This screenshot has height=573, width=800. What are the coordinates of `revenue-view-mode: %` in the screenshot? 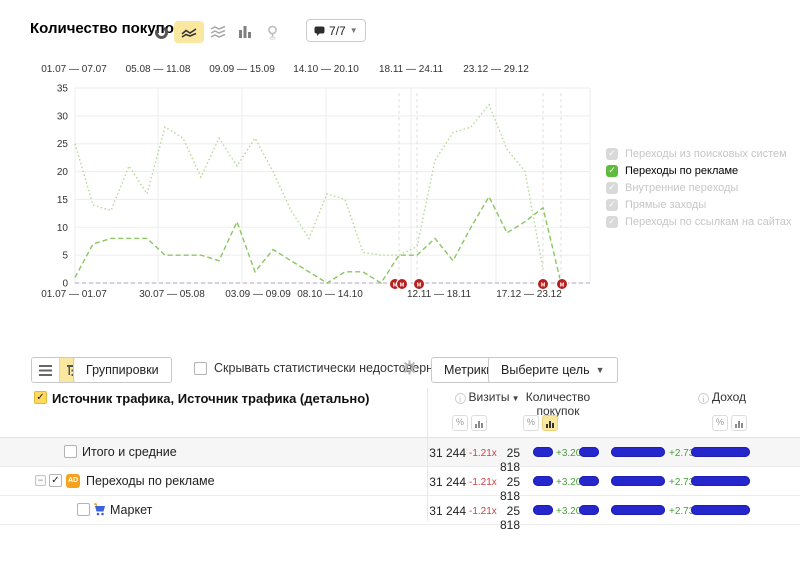 It's located at (729, 423).